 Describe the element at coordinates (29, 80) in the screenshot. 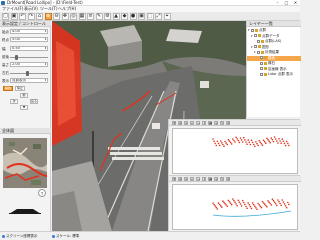

I see `mode-select: 点群表示 ▾` at that location.